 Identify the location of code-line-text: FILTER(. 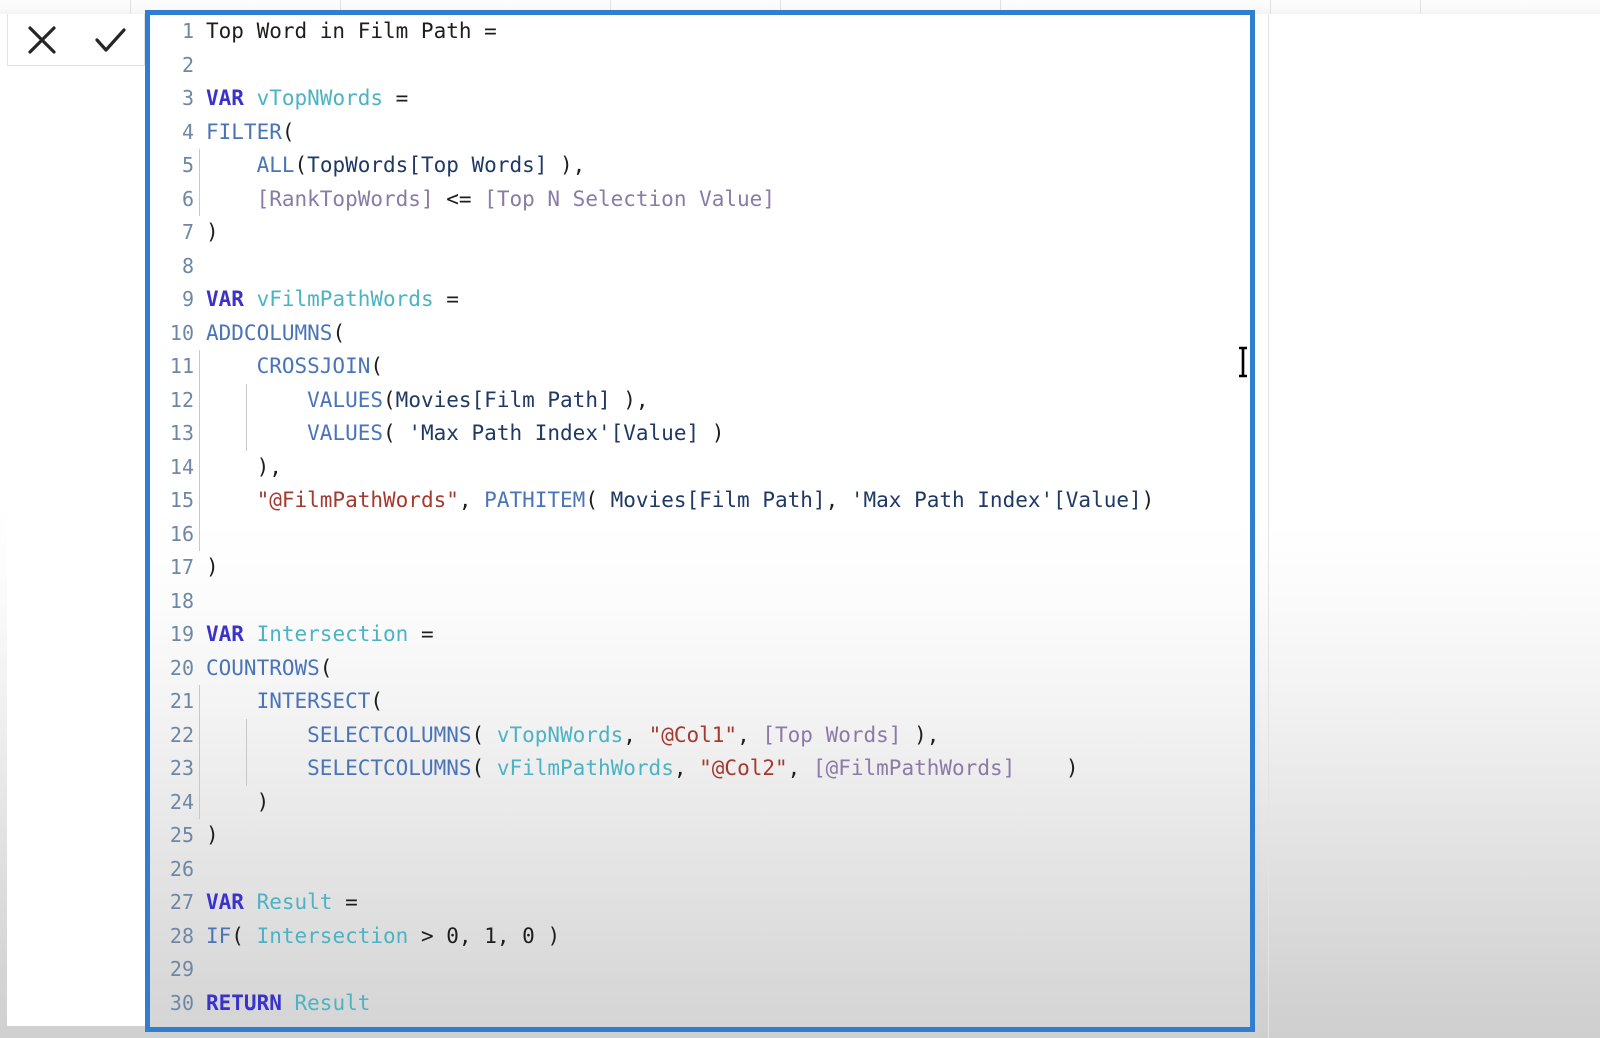
(250, 133).